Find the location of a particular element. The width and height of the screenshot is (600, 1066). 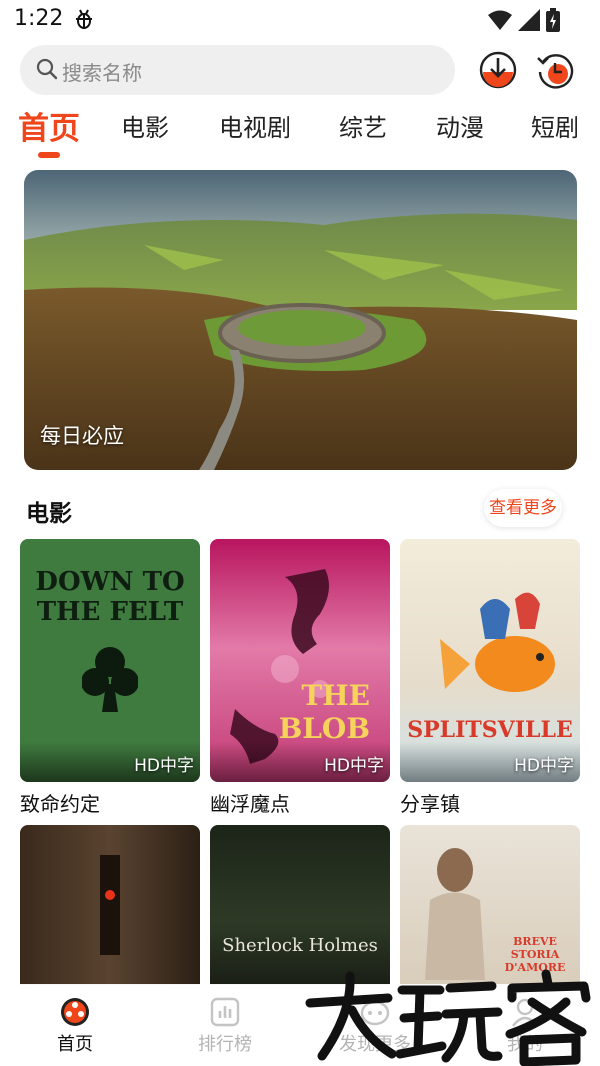

tab-tv-series: 电视剧 is located at coordinates (255, 125).